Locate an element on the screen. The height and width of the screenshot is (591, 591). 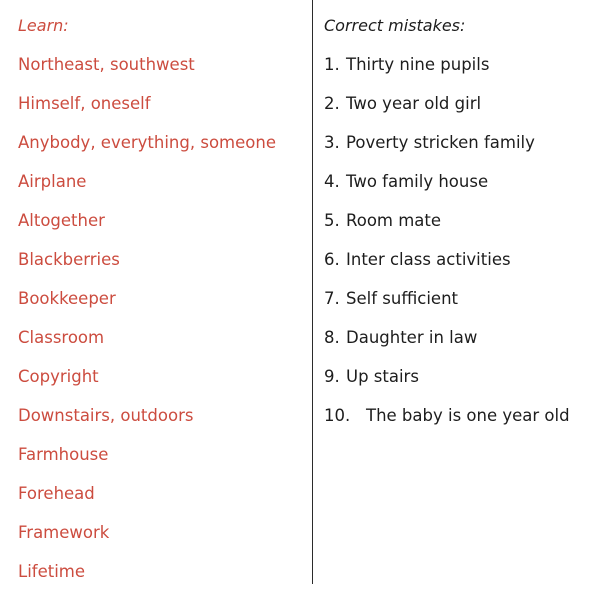
mistake-text: Up stairs is located at coordinates (382, 376).